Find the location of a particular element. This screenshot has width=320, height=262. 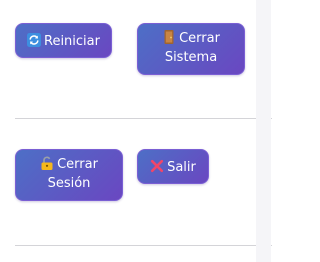

shutdown-system-button: Cerrar Sistema is located at coordinates (191, 49).